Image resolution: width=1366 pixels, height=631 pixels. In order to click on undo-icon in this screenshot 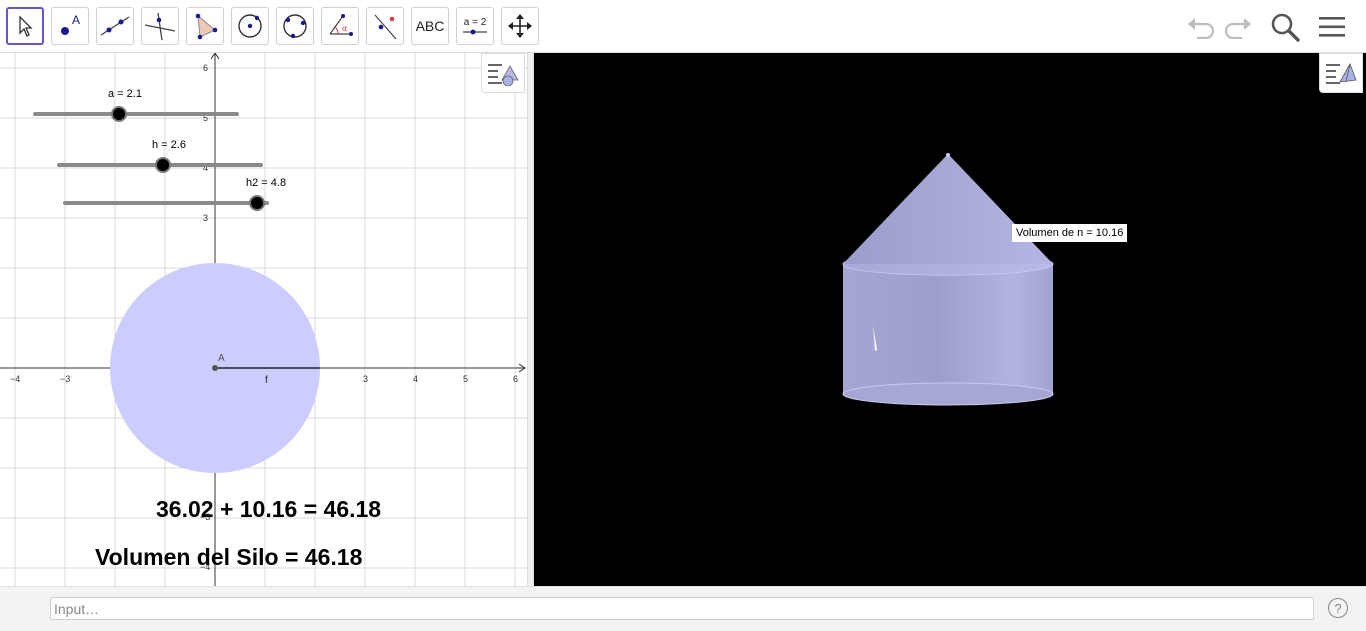, I will do `click(1201, 28)`.